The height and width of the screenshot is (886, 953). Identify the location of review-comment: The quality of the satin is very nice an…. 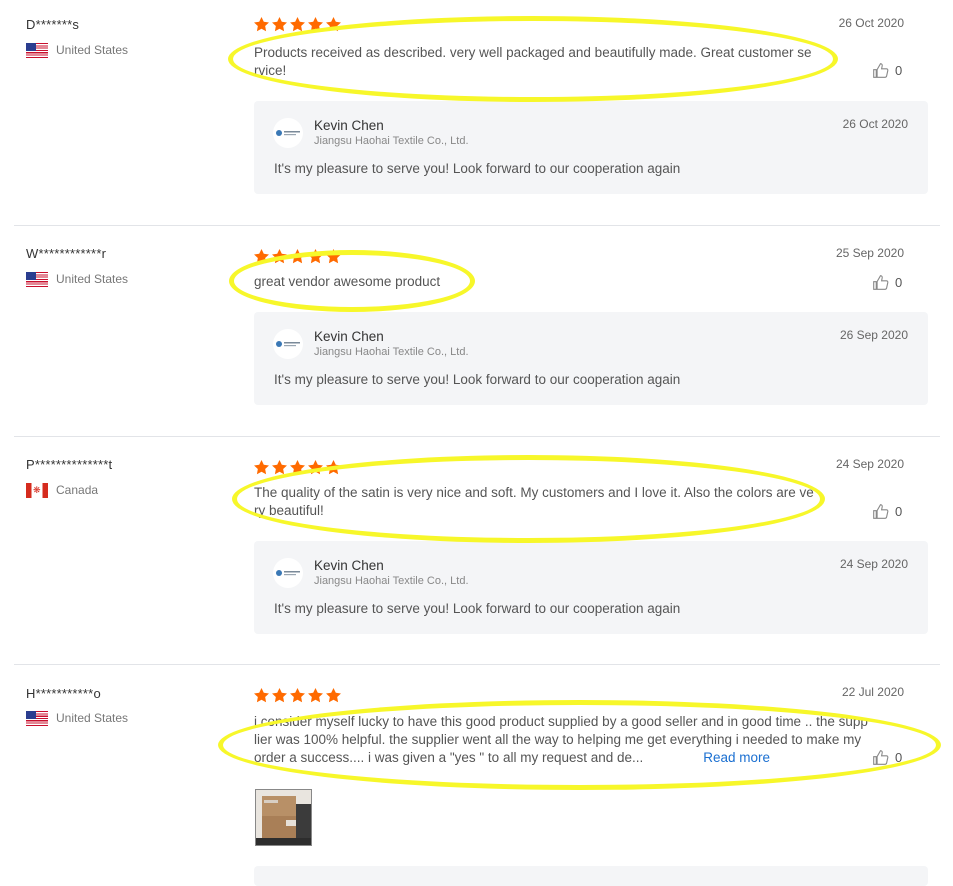
(534, 501).